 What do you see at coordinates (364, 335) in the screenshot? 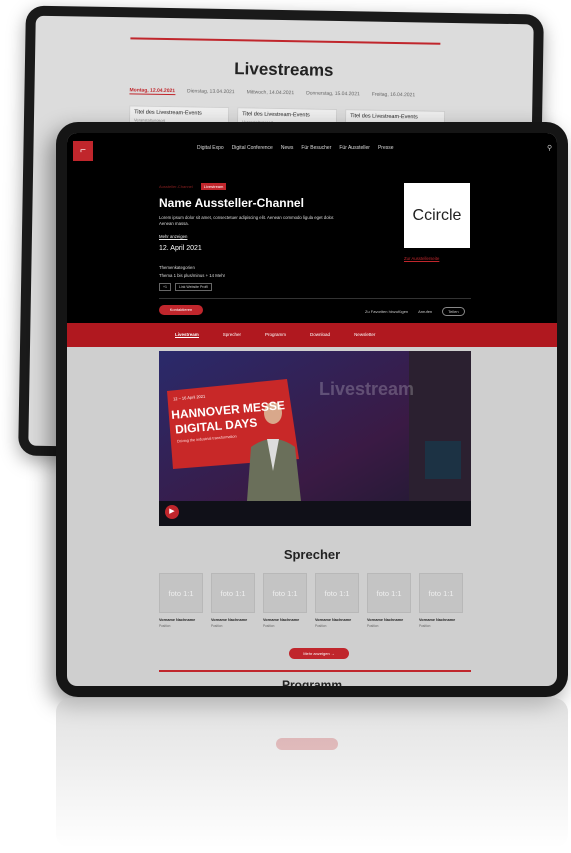
I see `tab-newsletter: Newsletter` at bounding box center [364, 335].